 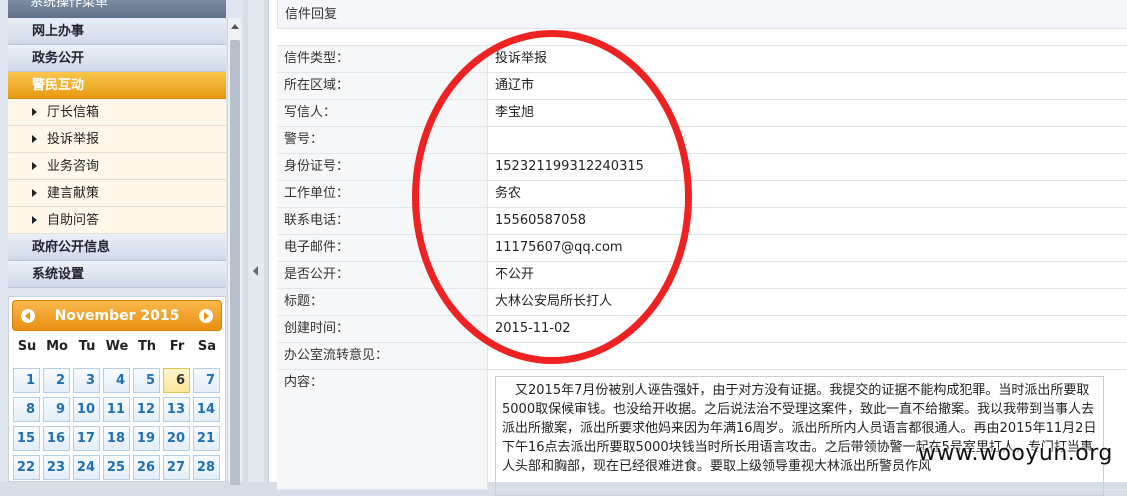 I want to click on calendar-day-cell: 14, so click(x=206, y=409).